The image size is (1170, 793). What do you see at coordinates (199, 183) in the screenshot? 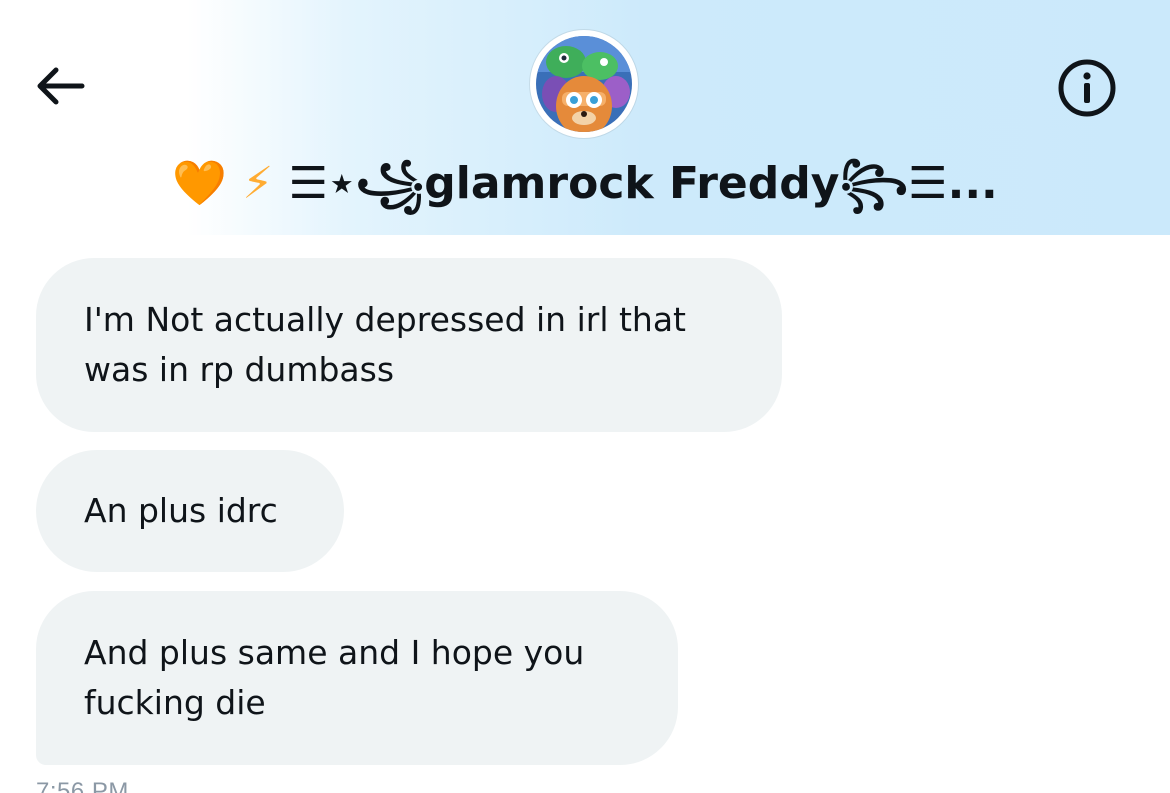
I see `orange-heart-emoji: 🧡` at bounding box center [199, 183].